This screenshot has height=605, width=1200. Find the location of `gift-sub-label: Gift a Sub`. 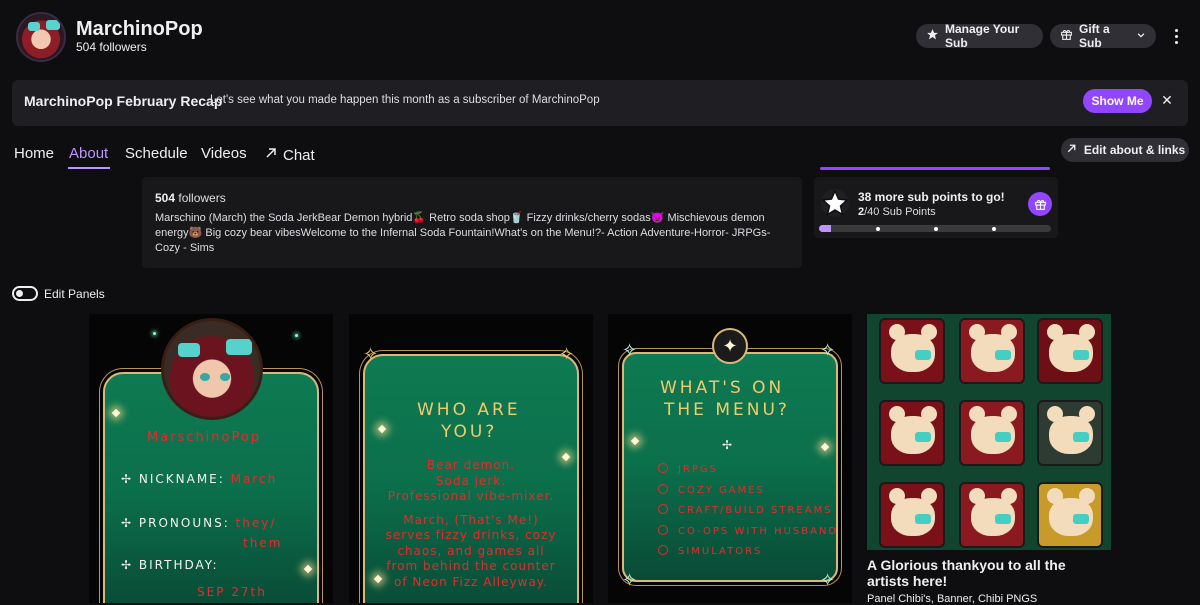

gift-sub-label: Gift a Sub is located at coordinates (1094, 36).